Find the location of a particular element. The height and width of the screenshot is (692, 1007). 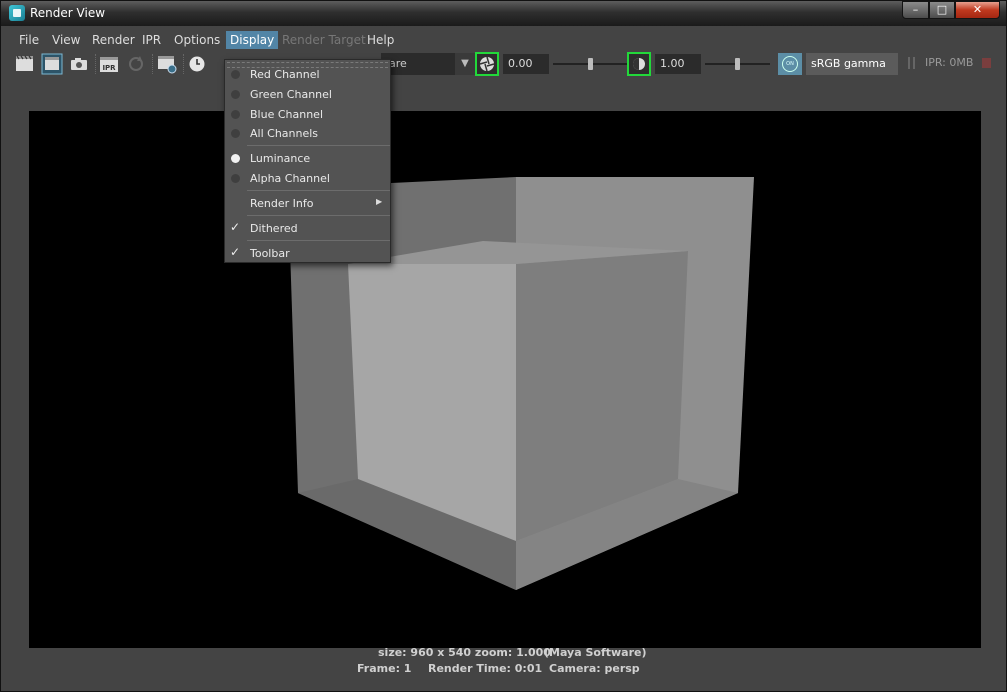

submenu-arrow-icon: ▶ is located at coordinates (379, 201).